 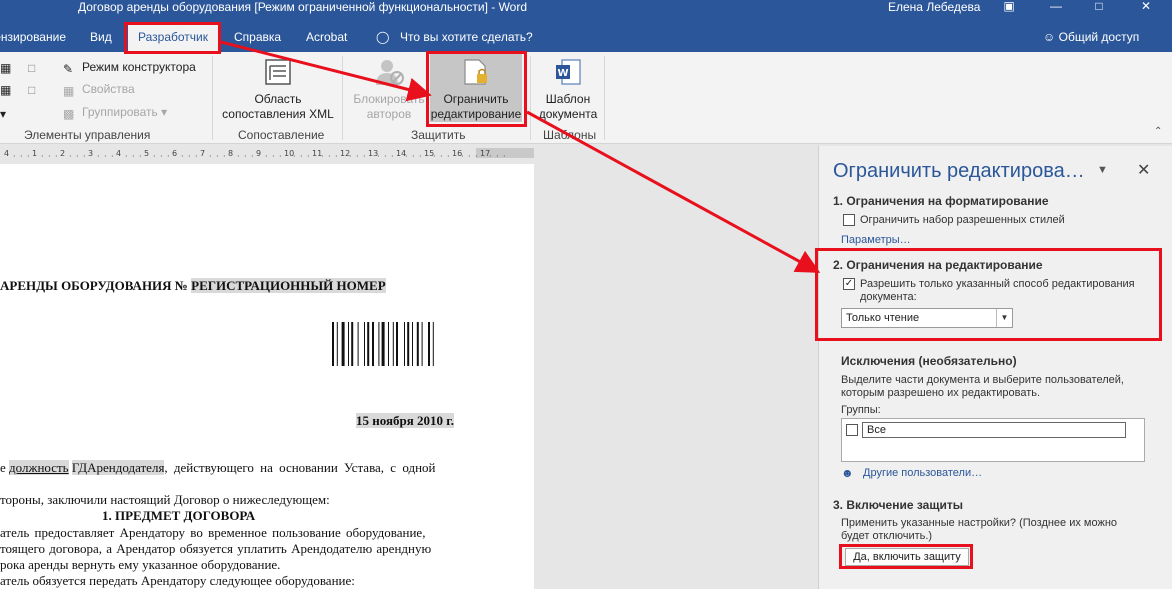 I want to click on arrow-developer-to-restrict, so click(x=326, y=71).